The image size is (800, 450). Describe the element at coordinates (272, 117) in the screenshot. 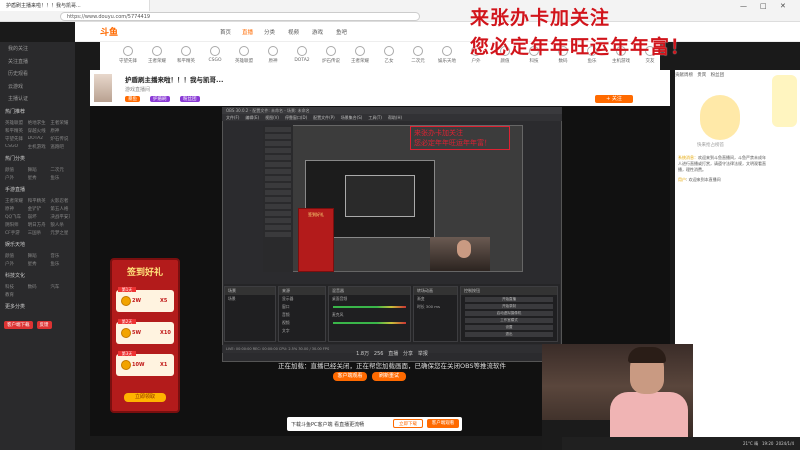

I see `obs-menu-item: 视图(V)` at that location.